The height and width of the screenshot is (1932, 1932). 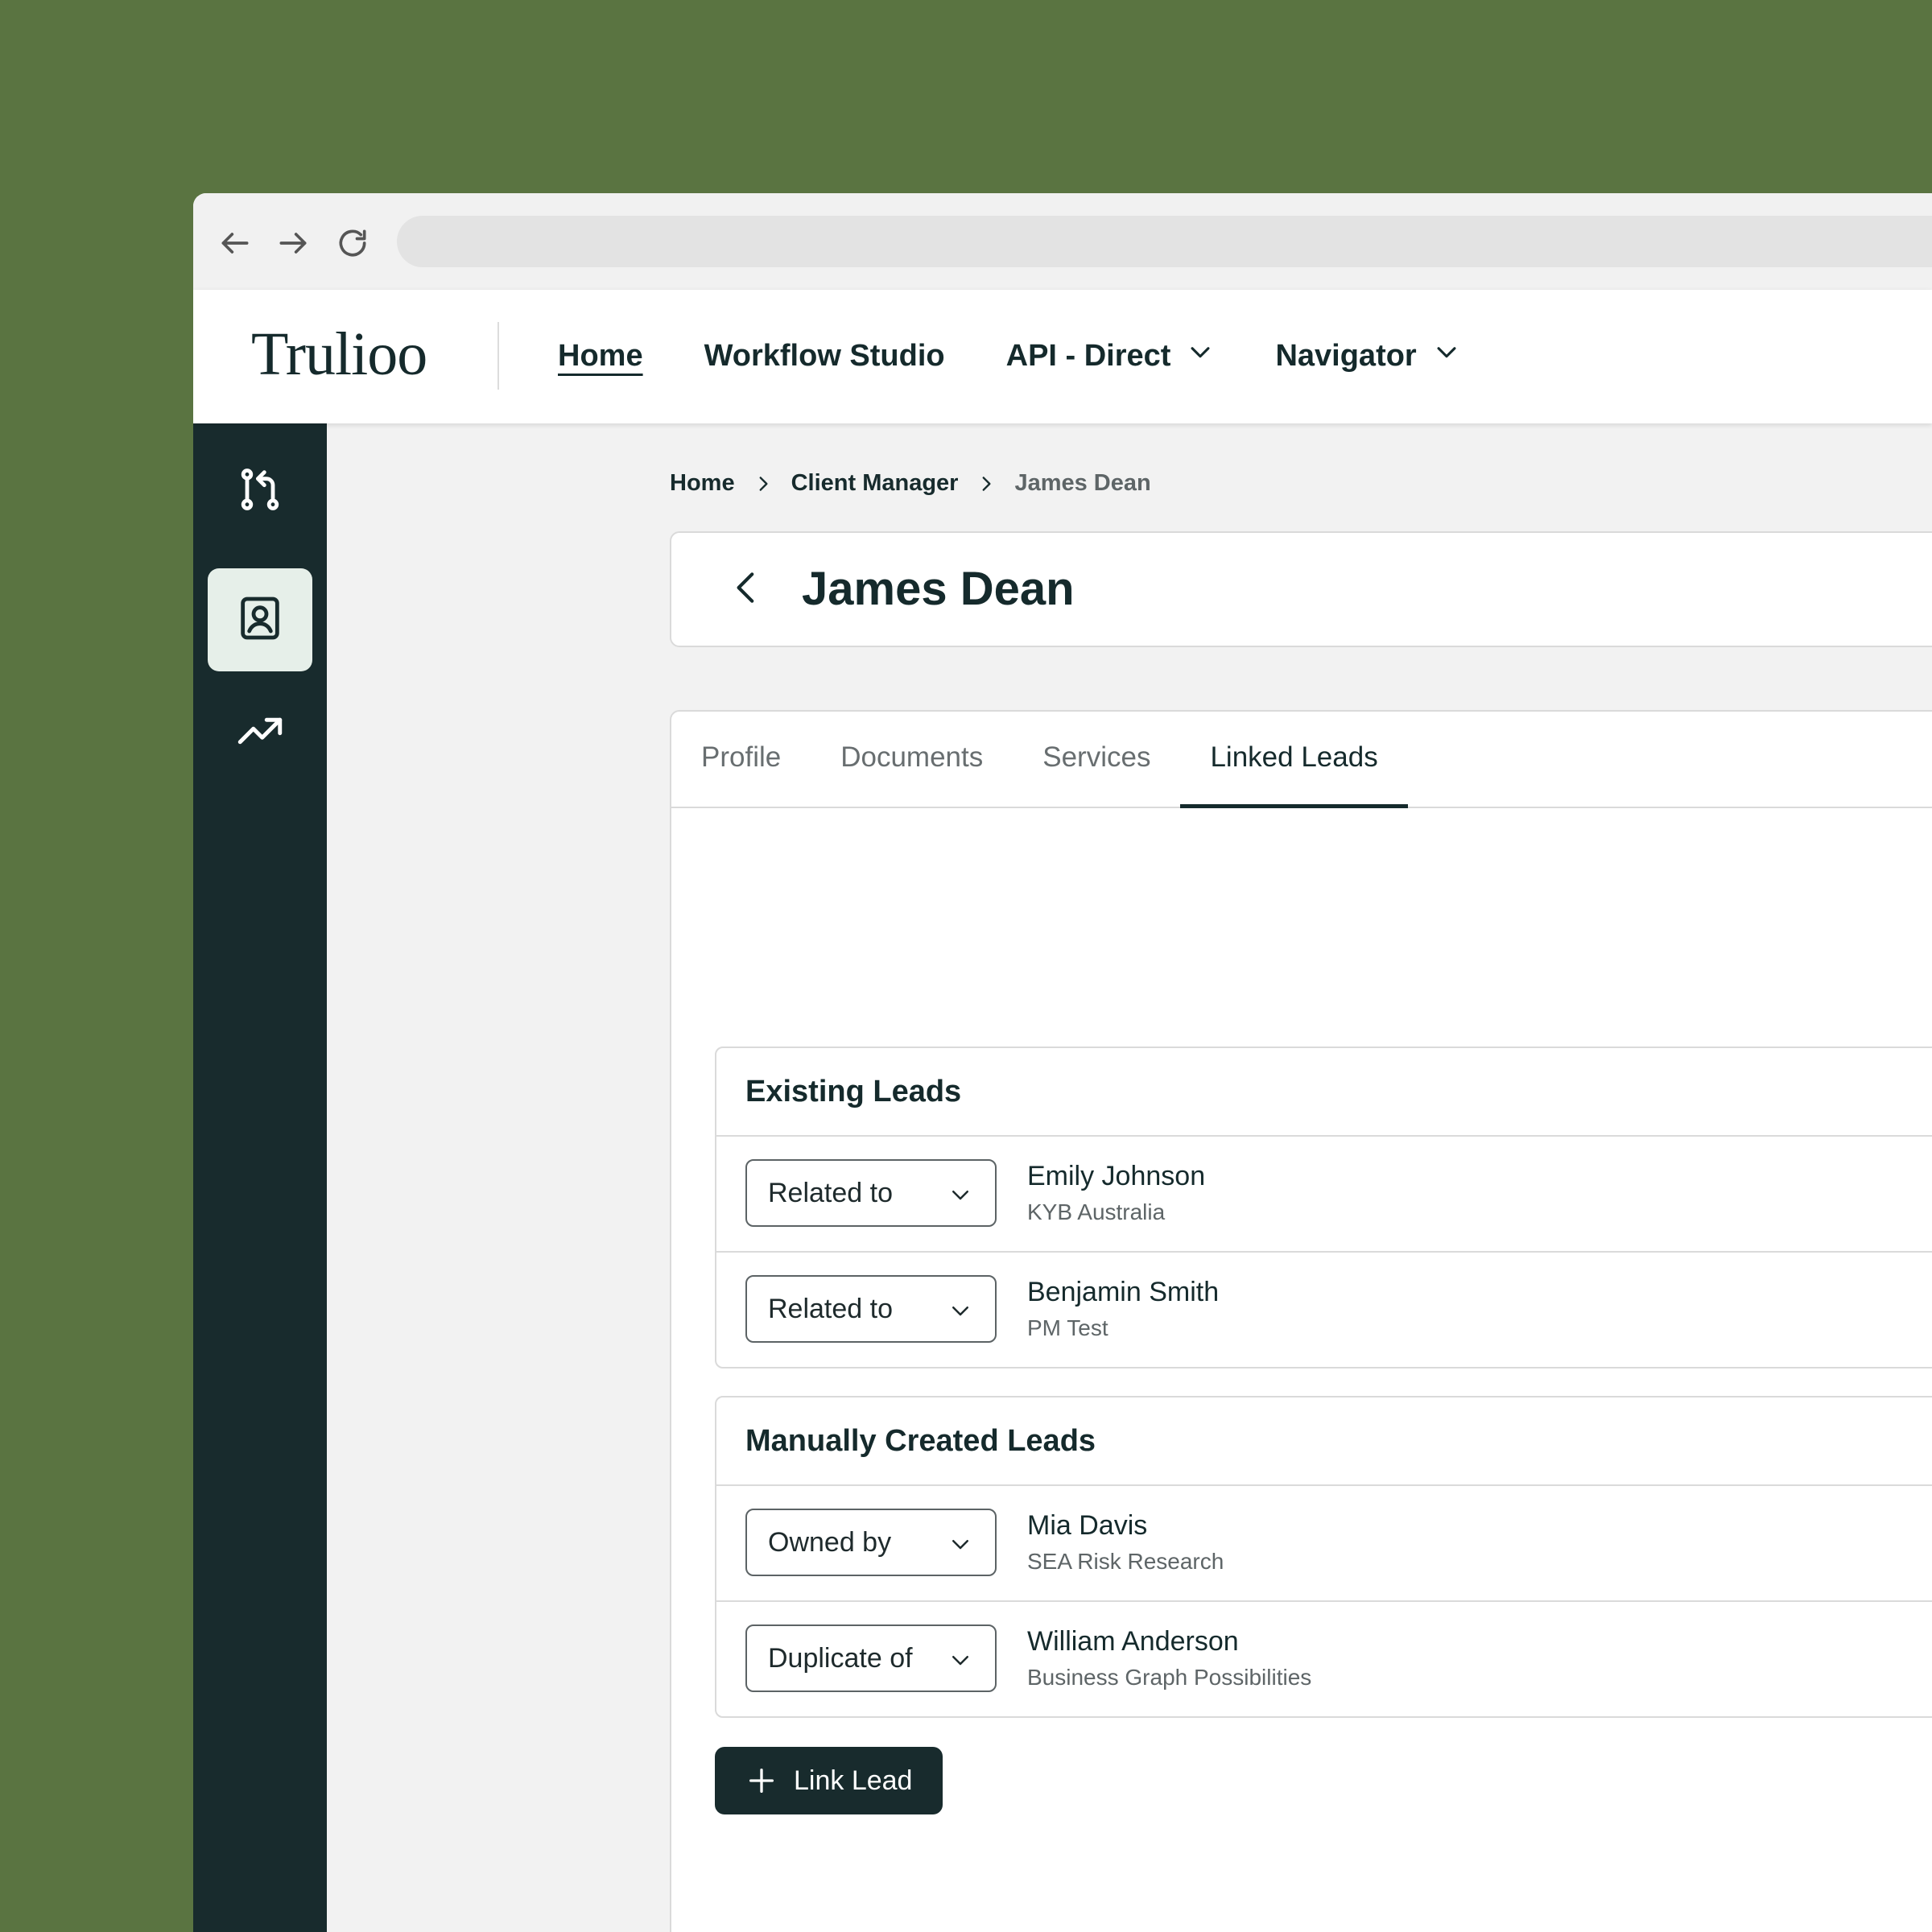 I want to click on tab-linked-leads: Linked Leads, so click(x=1294, y=760).